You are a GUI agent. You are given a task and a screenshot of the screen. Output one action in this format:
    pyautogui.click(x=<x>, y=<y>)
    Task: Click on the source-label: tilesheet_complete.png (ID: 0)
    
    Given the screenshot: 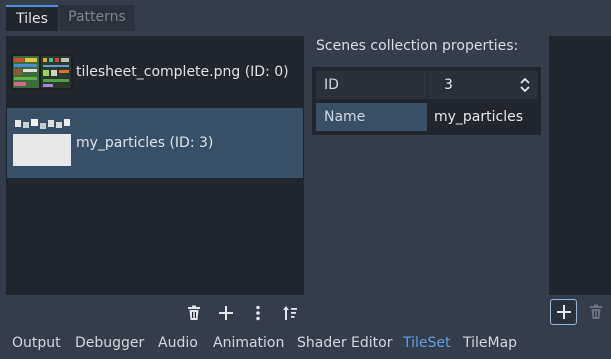 What is the action you would take?
    pyautogui.click(x=182, y=72)
    